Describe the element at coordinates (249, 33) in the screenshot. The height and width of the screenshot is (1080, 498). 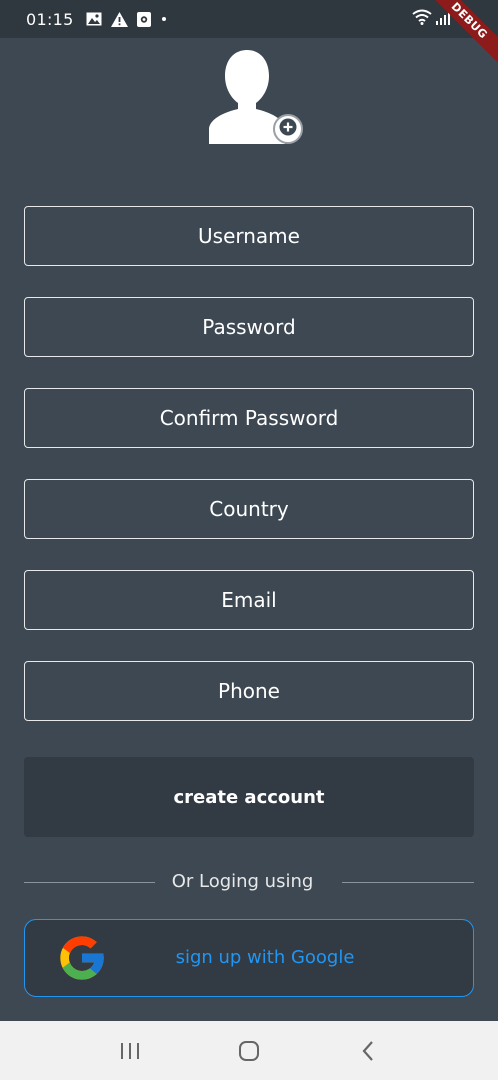
I see `status-bar: 01:15 DEBUG` at that location.